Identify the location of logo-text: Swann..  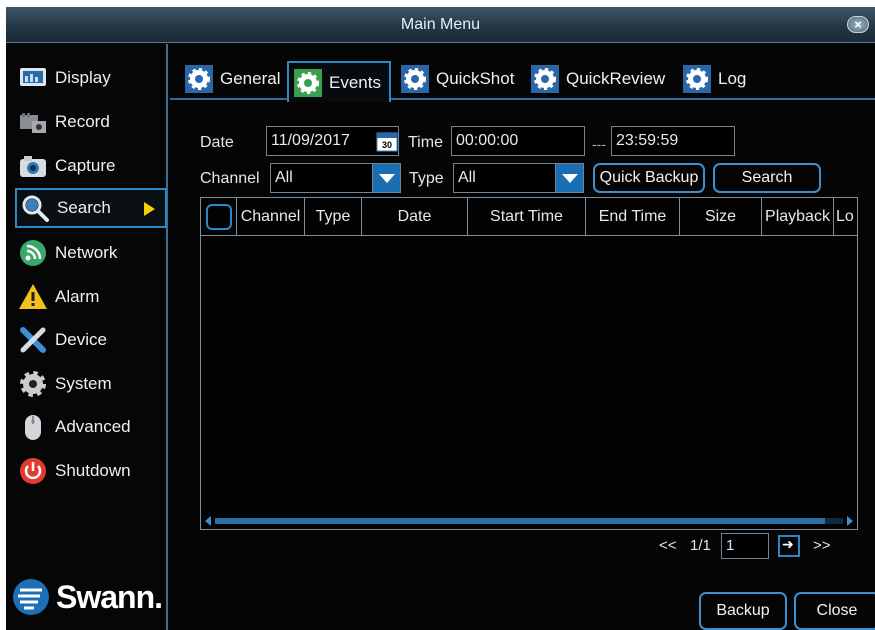
(109, 596).